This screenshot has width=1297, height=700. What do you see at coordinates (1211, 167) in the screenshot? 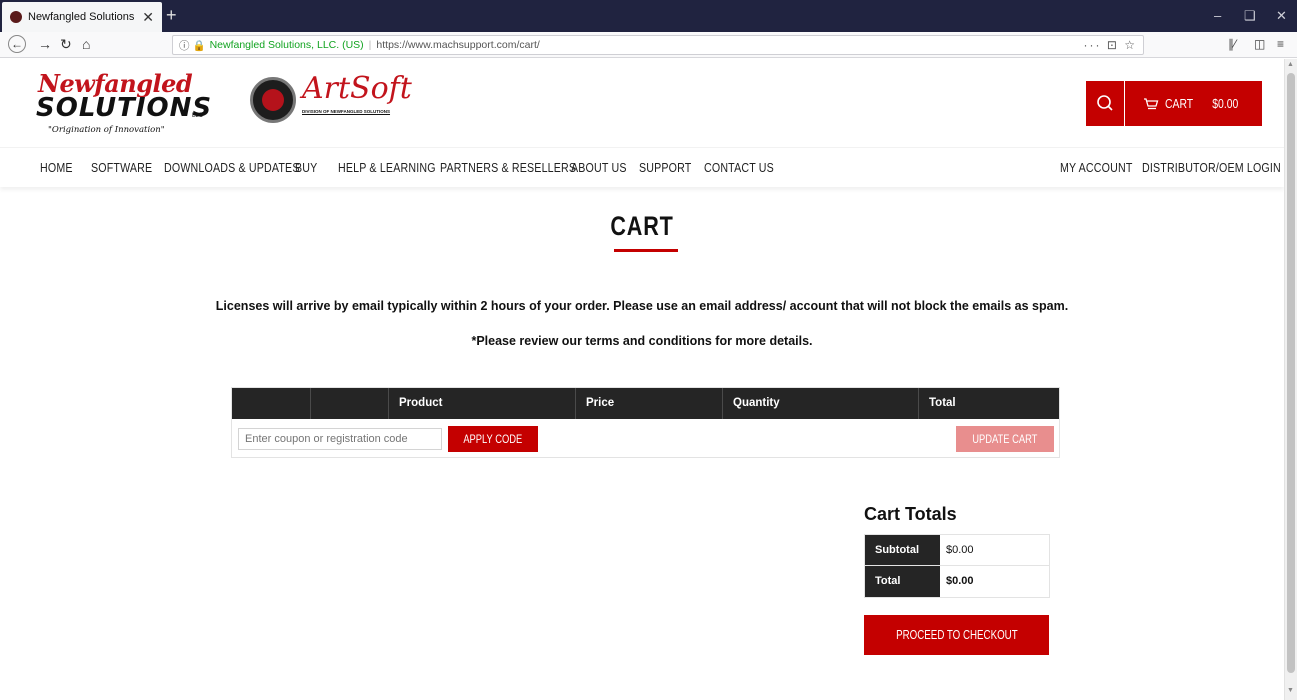
I see `nav-distributor-login: DISTRIBUTOR/OEM LOGIN` at bounding box center [1211, 167].